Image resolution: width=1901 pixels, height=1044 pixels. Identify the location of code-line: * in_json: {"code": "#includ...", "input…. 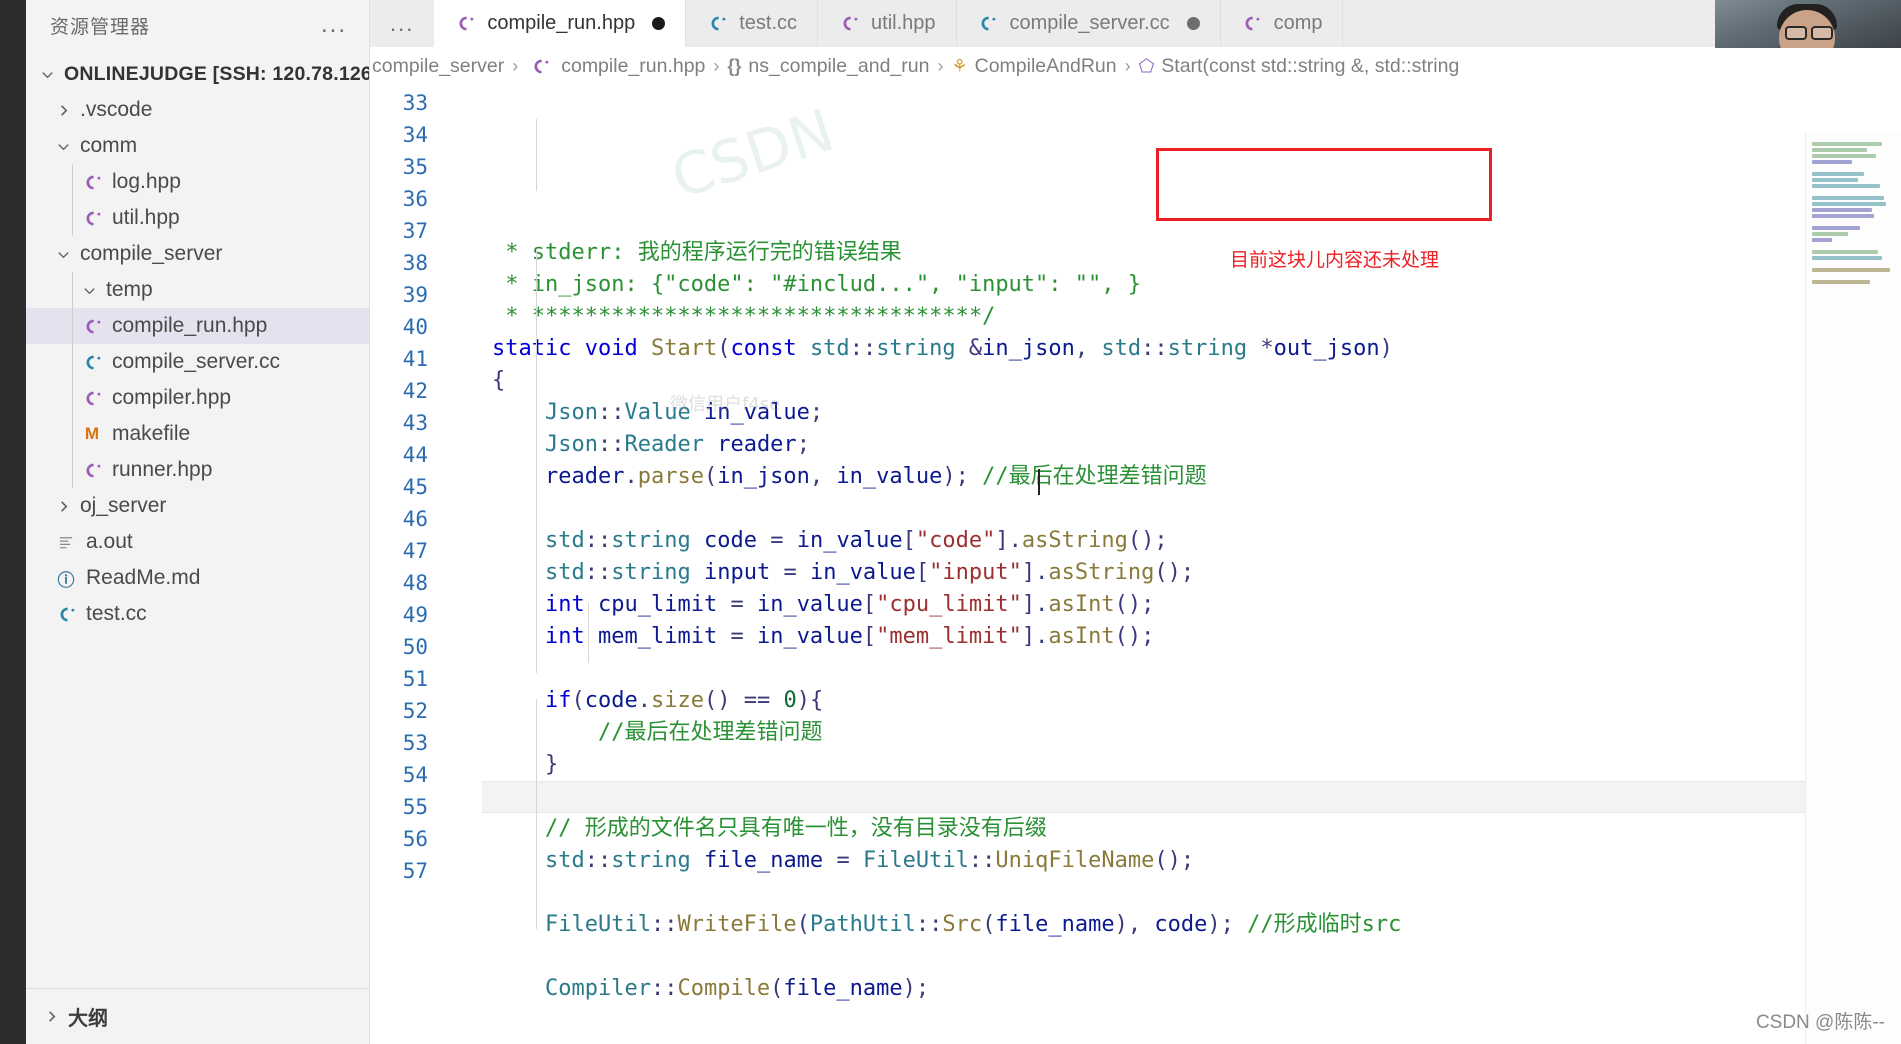
(1191, 285).